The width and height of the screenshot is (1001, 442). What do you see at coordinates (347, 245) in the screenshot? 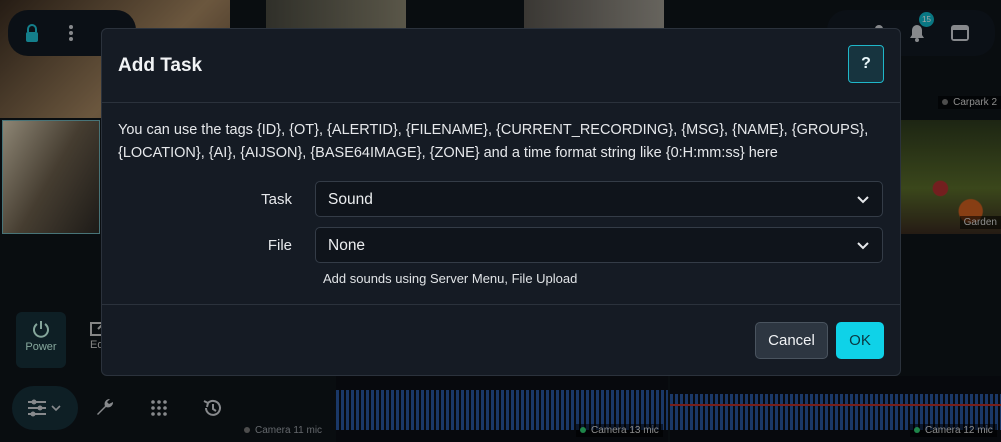
I see `file-select-value: None` at bounding box center [347, 245].